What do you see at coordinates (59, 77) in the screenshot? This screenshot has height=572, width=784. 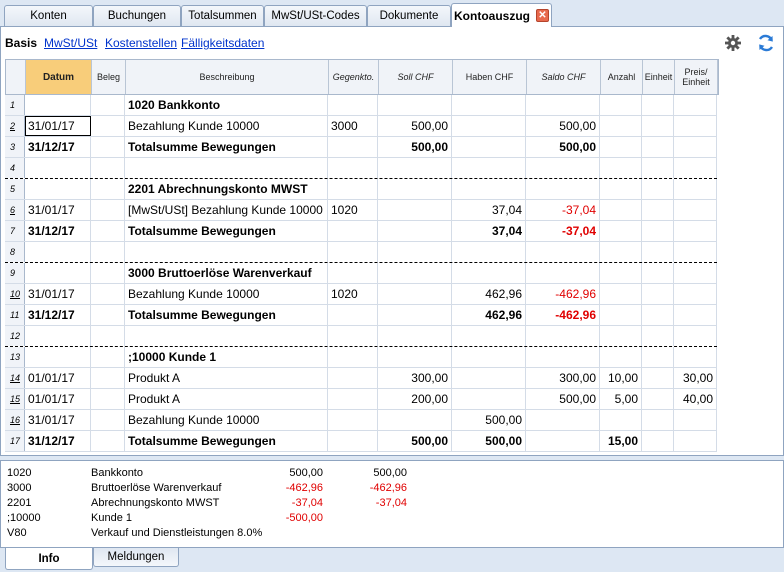 I see `column-header-datum: Datum` at bounding box center [59, 77].